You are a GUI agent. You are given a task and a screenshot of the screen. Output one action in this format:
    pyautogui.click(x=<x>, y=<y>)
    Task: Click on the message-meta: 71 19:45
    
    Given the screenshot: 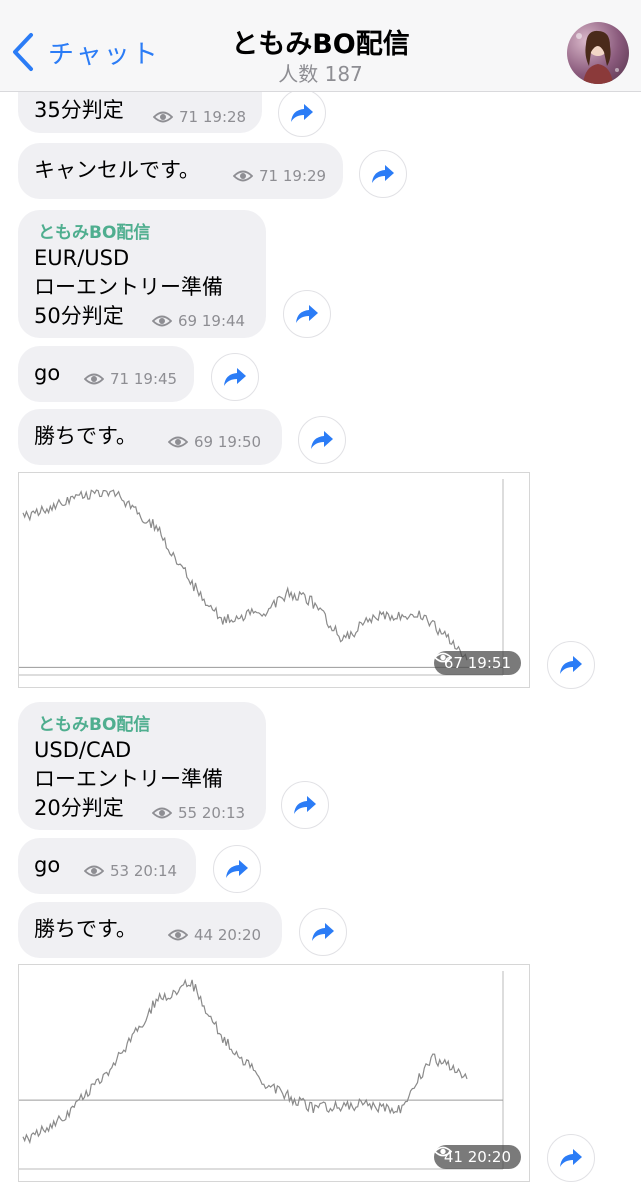 What is the action you would take?
    pyautogui.click(x=130, y=379)
    